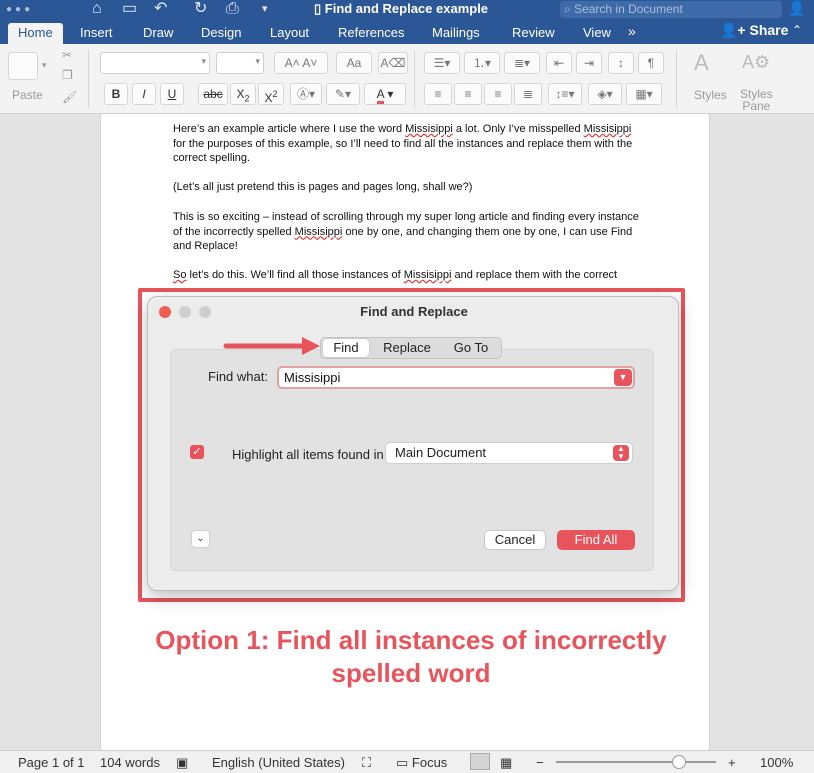 This screenshot has height=773, width=814. Describe the element at coordinates (559, 63) in the screenshot. I see `decrease-indent-icon: ⇤` at that location.